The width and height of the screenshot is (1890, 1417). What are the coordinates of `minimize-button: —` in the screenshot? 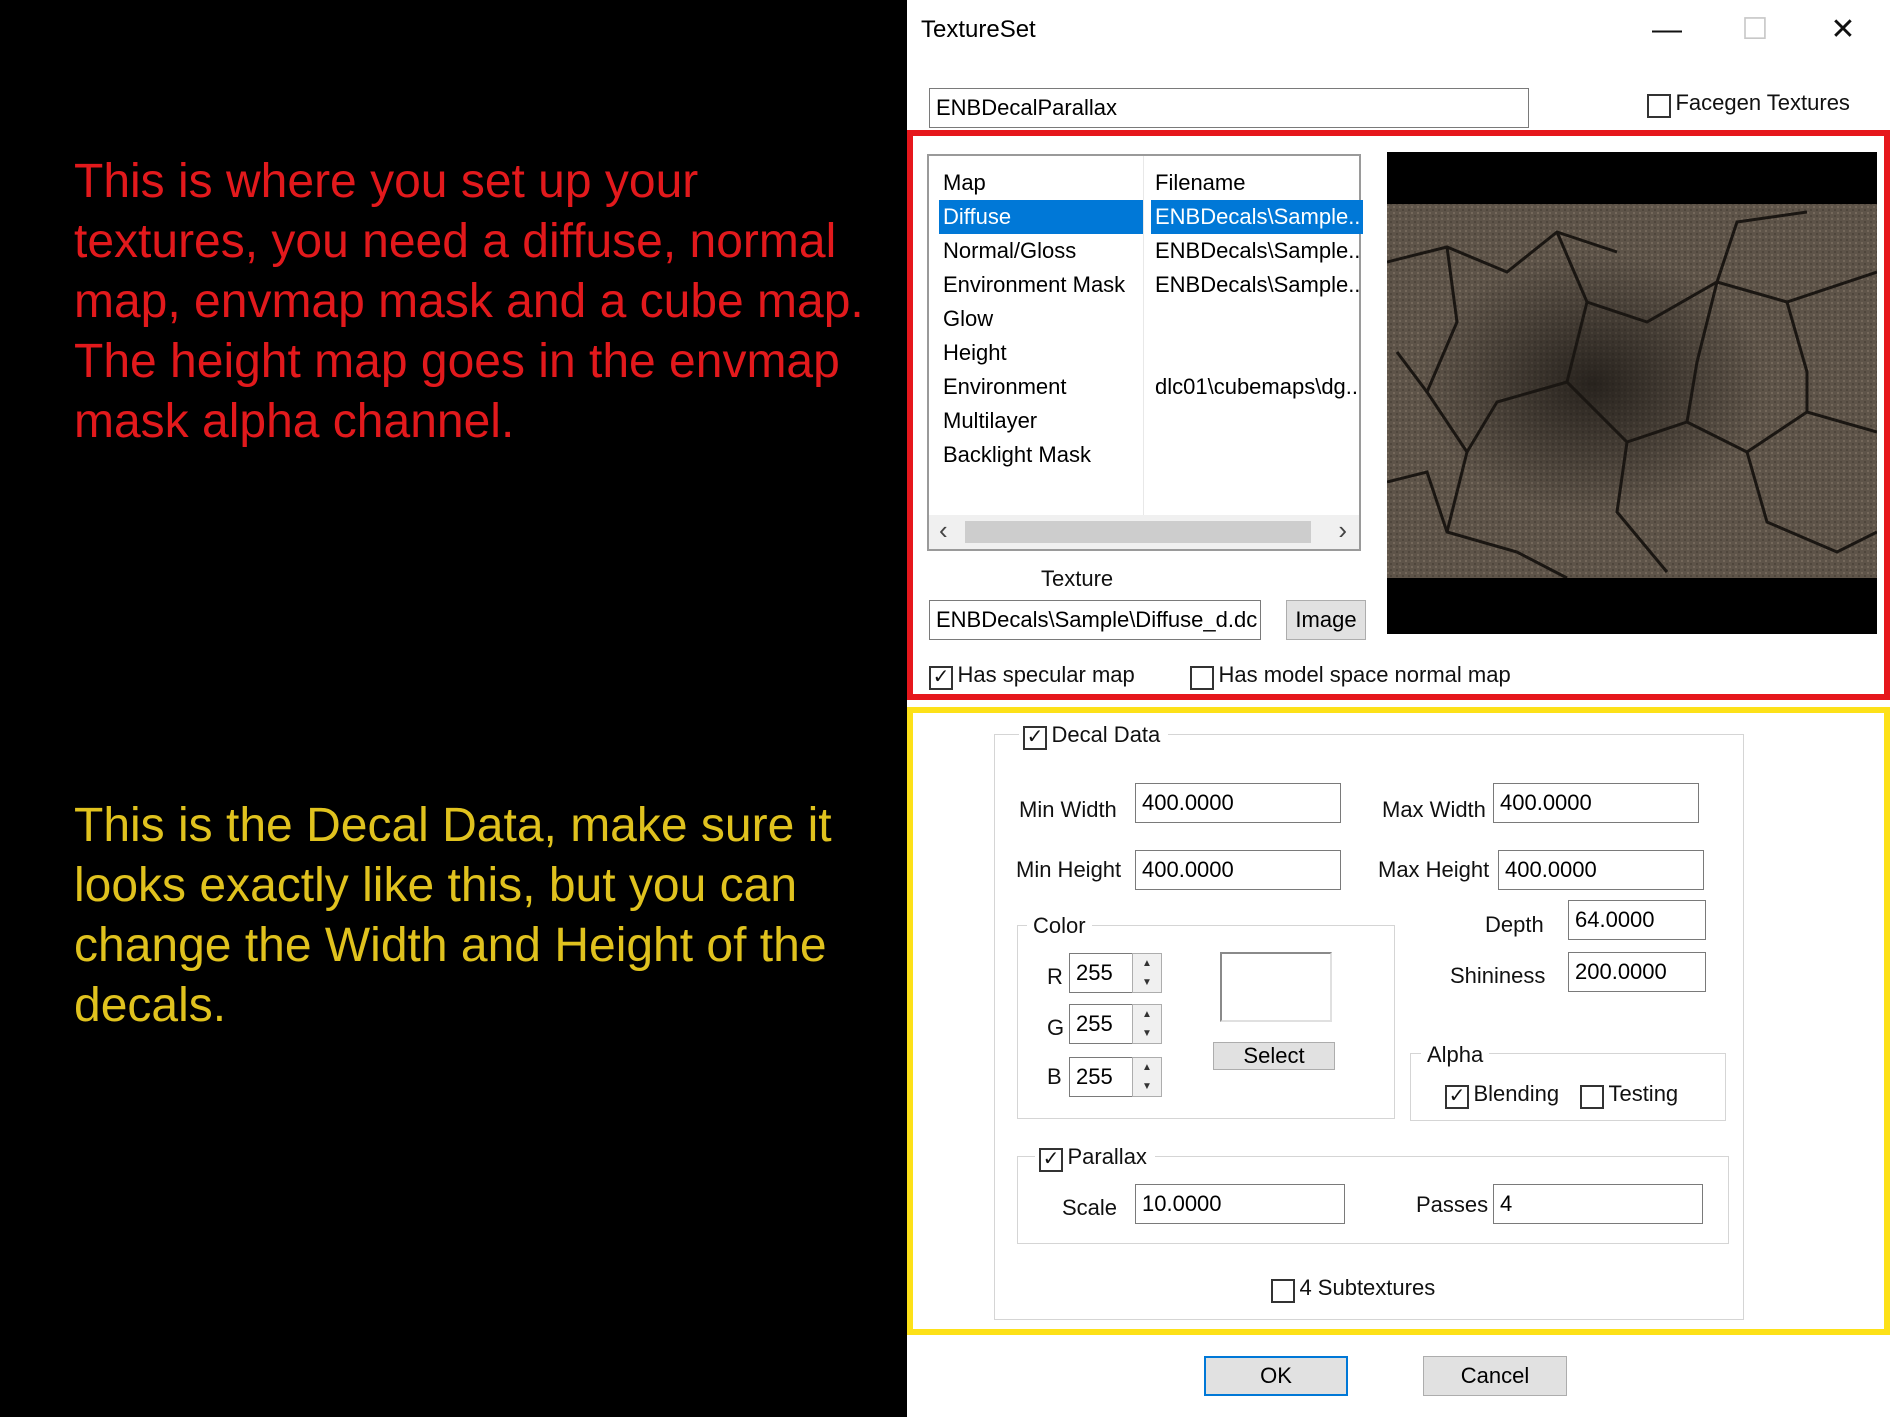 It's located at (1667, 30).